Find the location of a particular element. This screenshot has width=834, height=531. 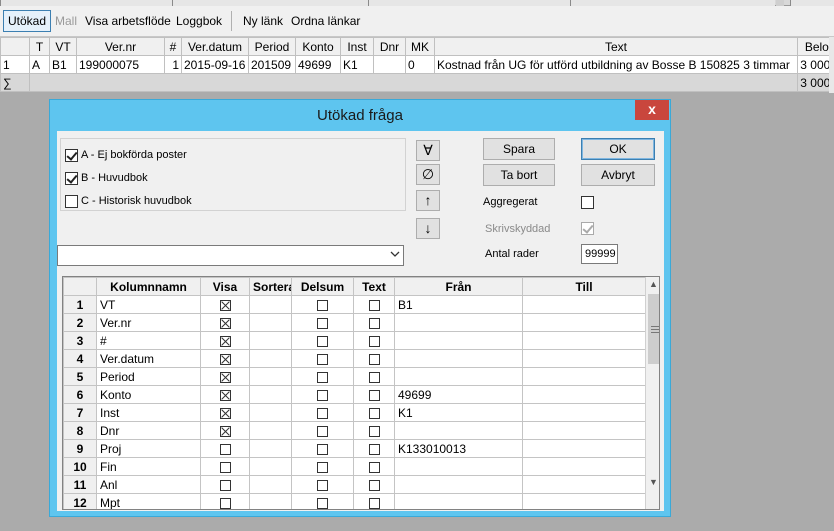

scroll-up-icon: ▲ is located at coordinates (652, 284).